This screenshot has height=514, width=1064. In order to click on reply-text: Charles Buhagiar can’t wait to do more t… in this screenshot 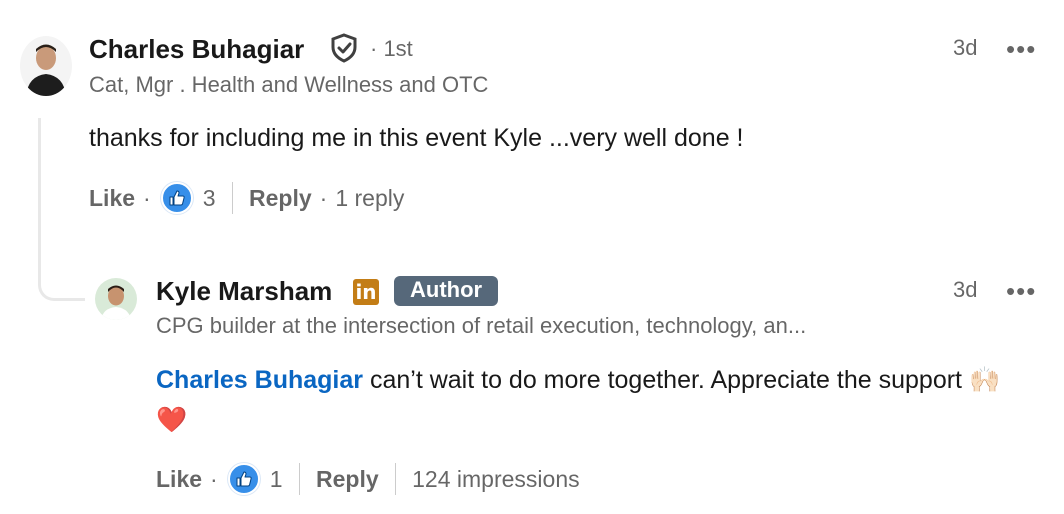, I will do `click(586, 400)`.